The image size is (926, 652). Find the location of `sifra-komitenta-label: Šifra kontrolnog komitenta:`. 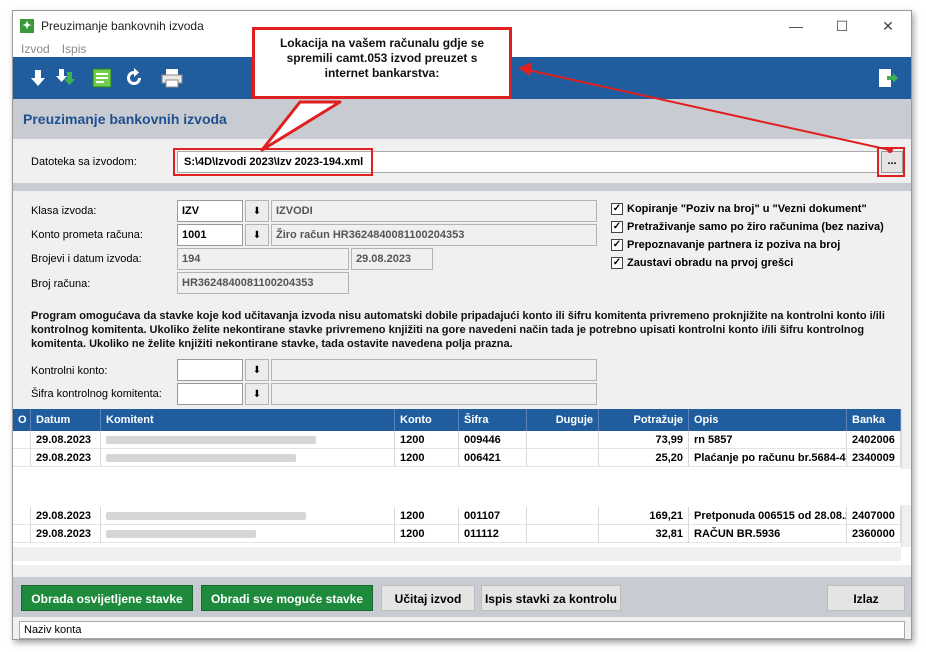

sifra-komitenta-label: Šifra kontrolnog komitenta: is located at coordinates (96, 394).